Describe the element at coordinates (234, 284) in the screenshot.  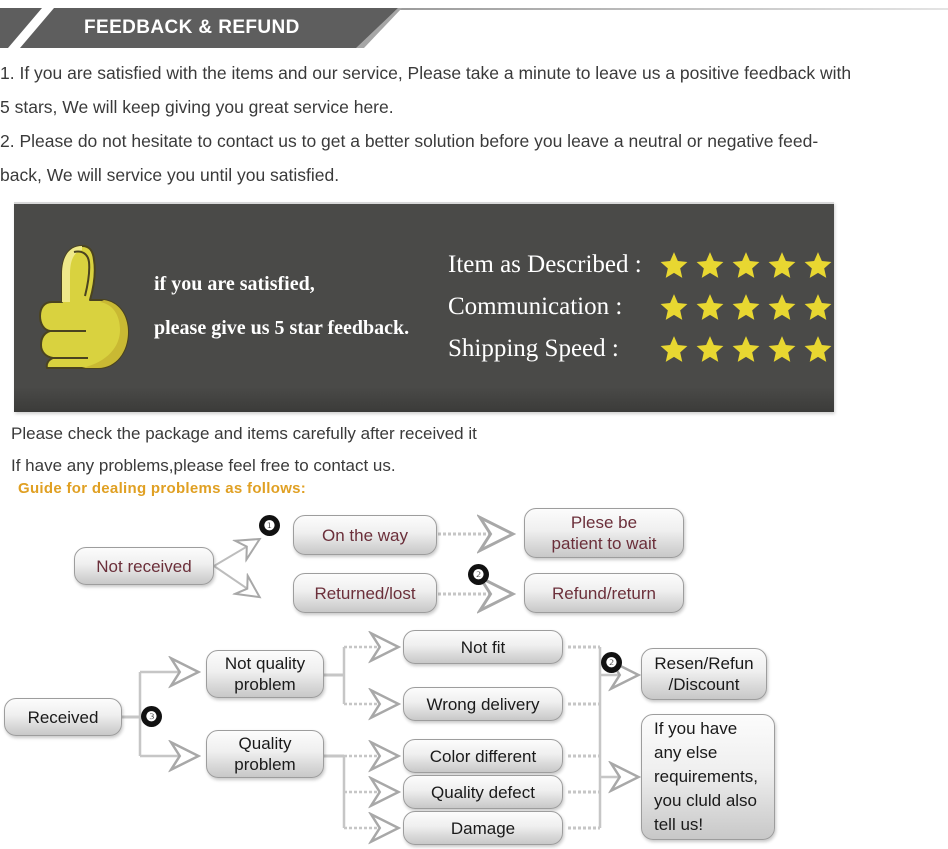
I see `banner-left-line: if you are satisfied,` at that location.